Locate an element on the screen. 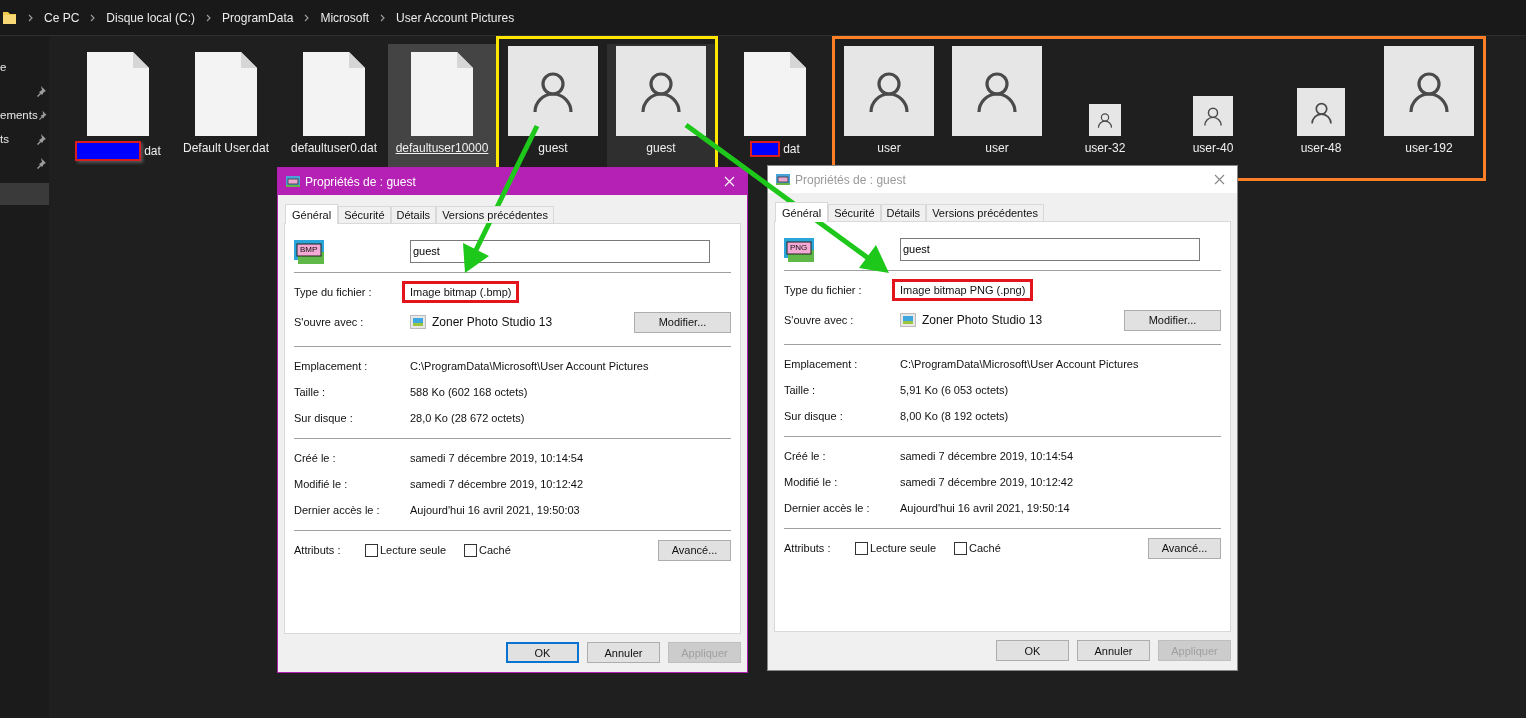 This screenshot has width=1526, height=718. field-value: Aujourd'hui 16 avril 2021, 19:50:03 is located at coordinates (495, 510).